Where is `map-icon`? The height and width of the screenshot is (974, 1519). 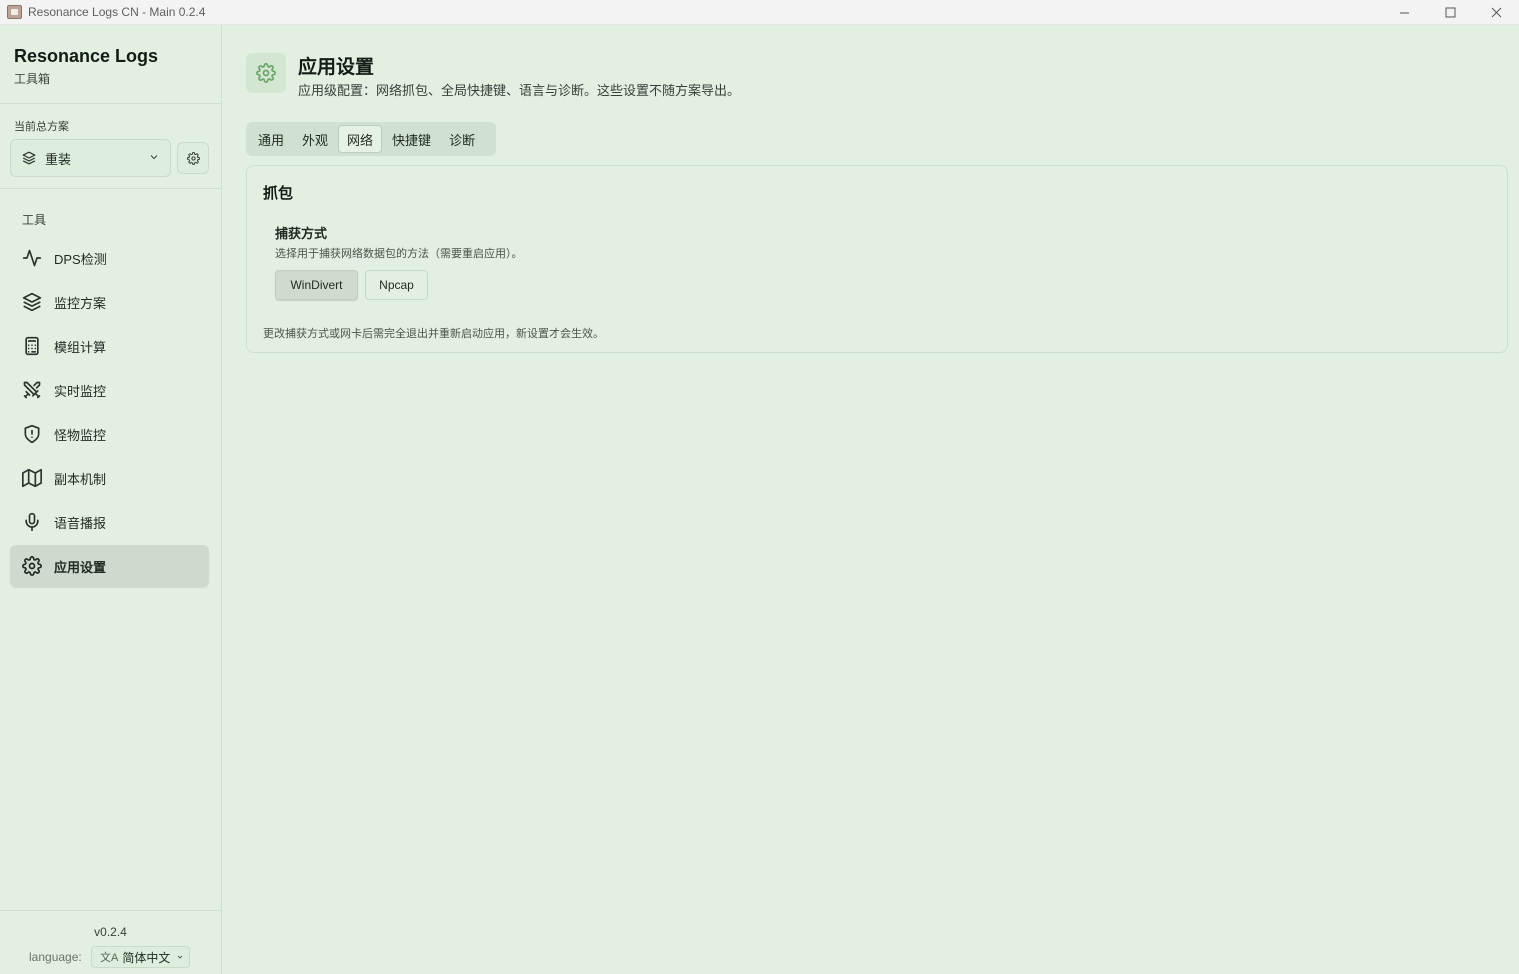
map-icon is located at coordinates (32, 478).